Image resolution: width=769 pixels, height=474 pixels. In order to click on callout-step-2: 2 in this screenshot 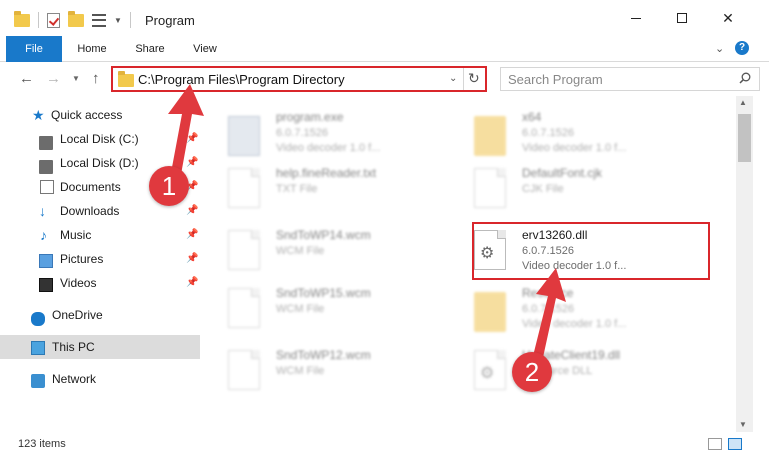, I will do `click(532, 372)`.